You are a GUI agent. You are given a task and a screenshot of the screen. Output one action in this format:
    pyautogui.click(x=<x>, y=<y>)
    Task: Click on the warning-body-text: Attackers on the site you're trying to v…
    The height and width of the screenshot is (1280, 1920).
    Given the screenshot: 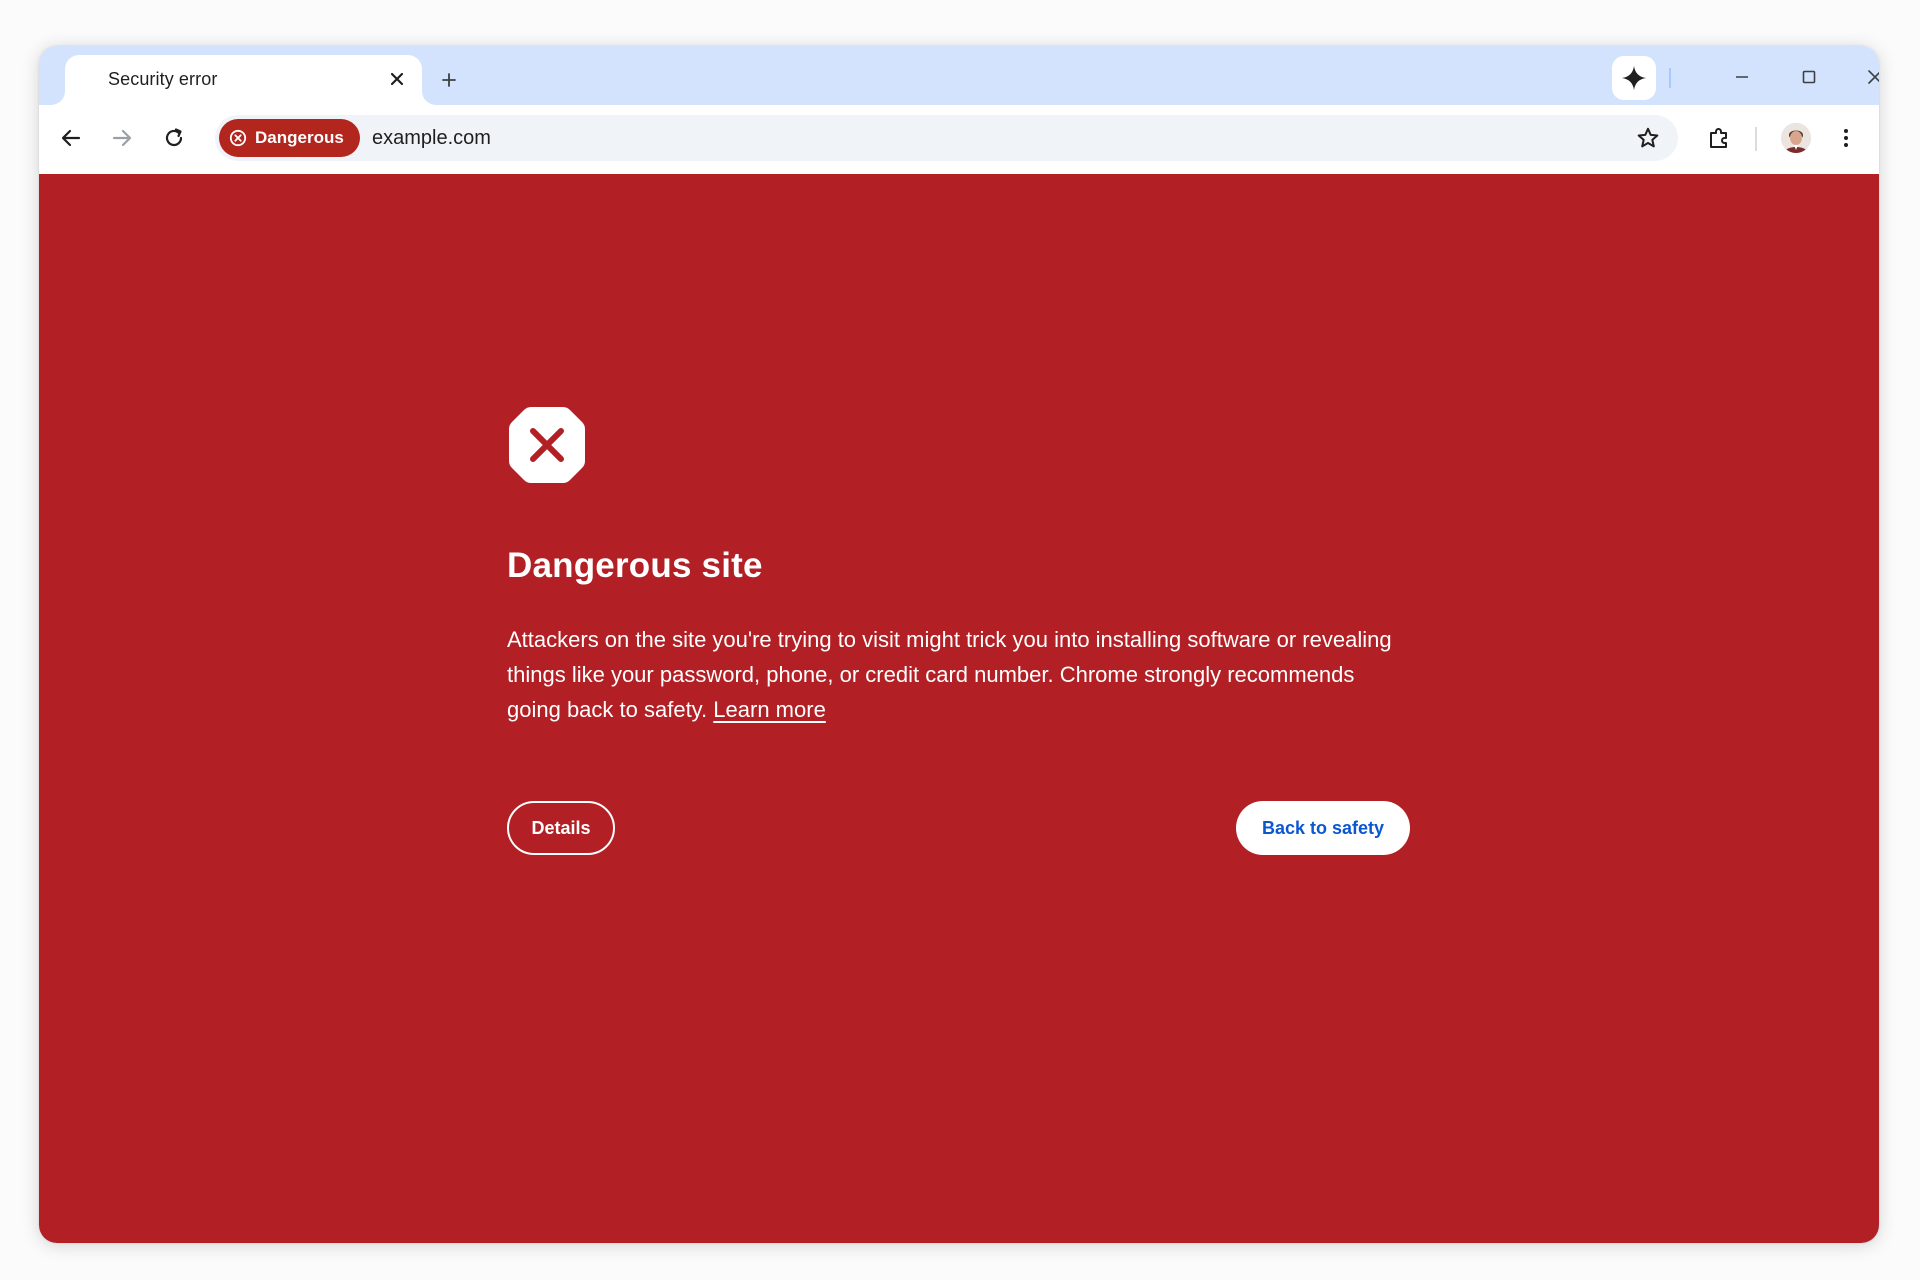 What is the action you would take?
    pyautogui.click(x=949, y=674)
    